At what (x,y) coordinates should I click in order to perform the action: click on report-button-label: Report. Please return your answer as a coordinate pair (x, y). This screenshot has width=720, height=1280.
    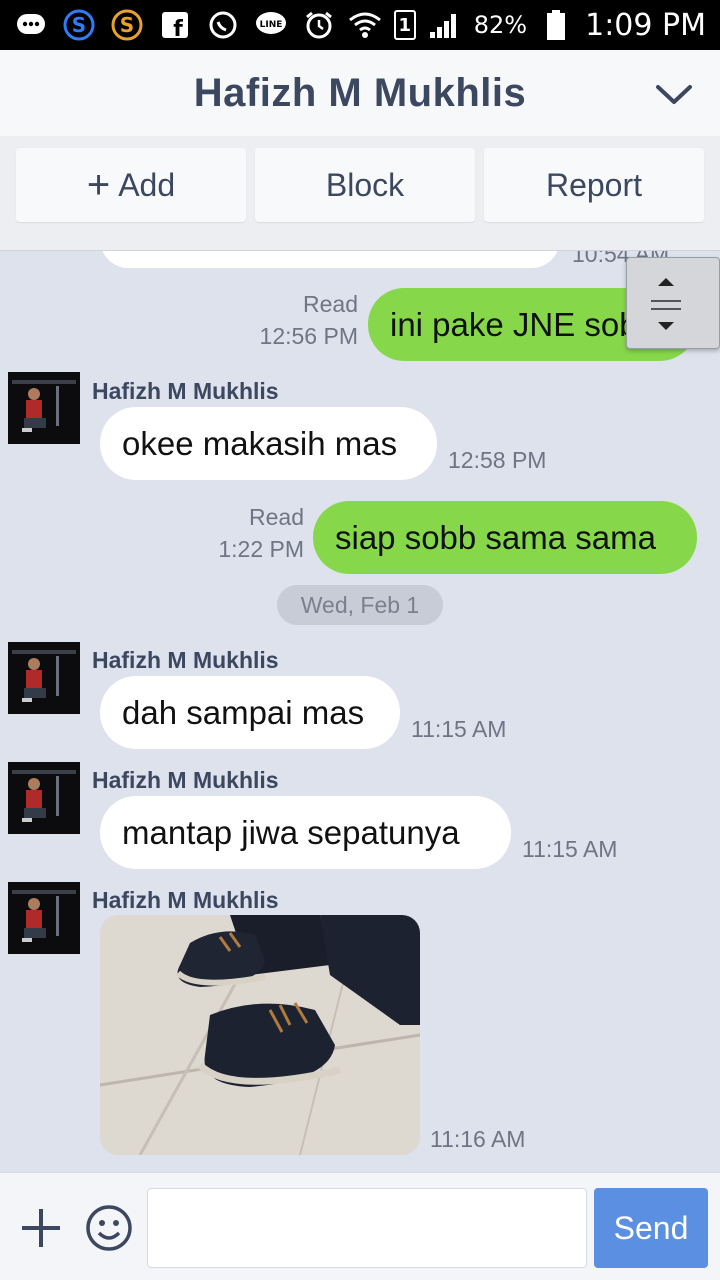
    Looking at the image, I should click on (594, 184).